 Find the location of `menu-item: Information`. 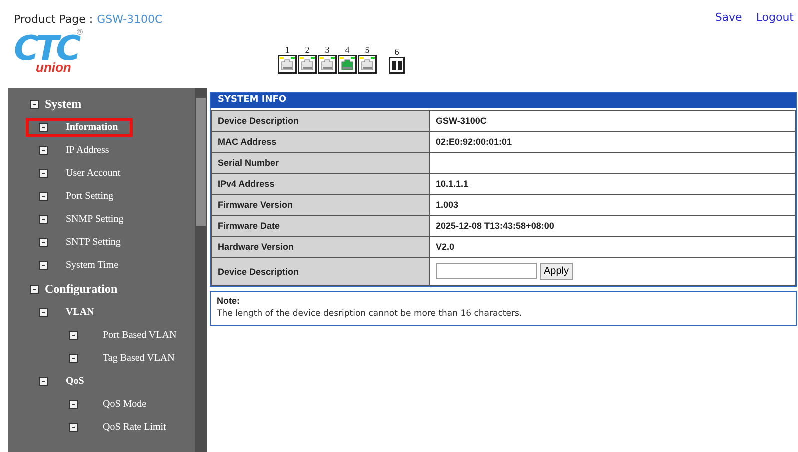

menu-item: Information is located at coordinates (80, 127).